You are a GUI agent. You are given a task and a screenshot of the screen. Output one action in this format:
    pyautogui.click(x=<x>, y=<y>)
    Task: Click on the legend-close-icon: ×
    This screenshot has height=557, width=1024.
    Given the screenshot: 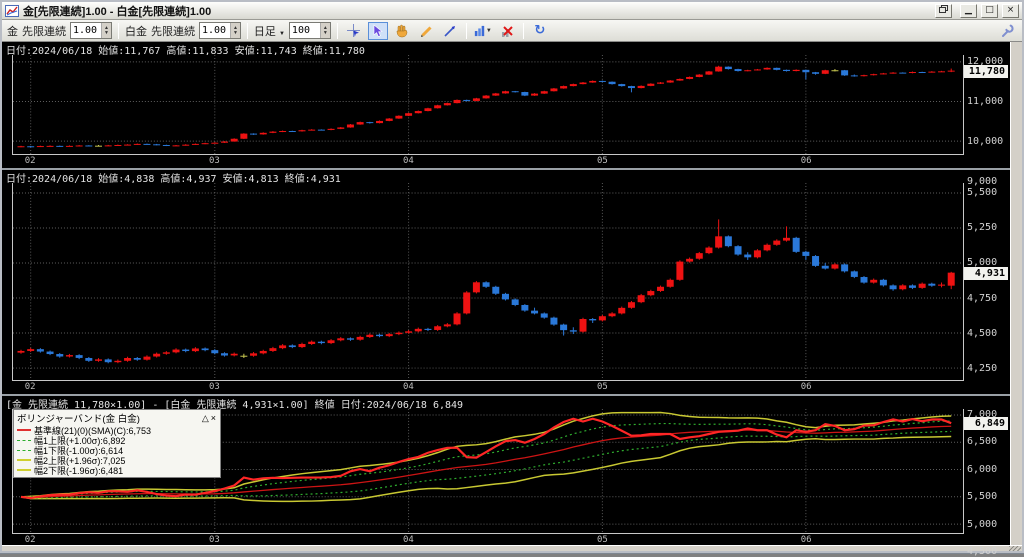 What is the action you would take?
    pyautogui.click(x=213, y=418)
    